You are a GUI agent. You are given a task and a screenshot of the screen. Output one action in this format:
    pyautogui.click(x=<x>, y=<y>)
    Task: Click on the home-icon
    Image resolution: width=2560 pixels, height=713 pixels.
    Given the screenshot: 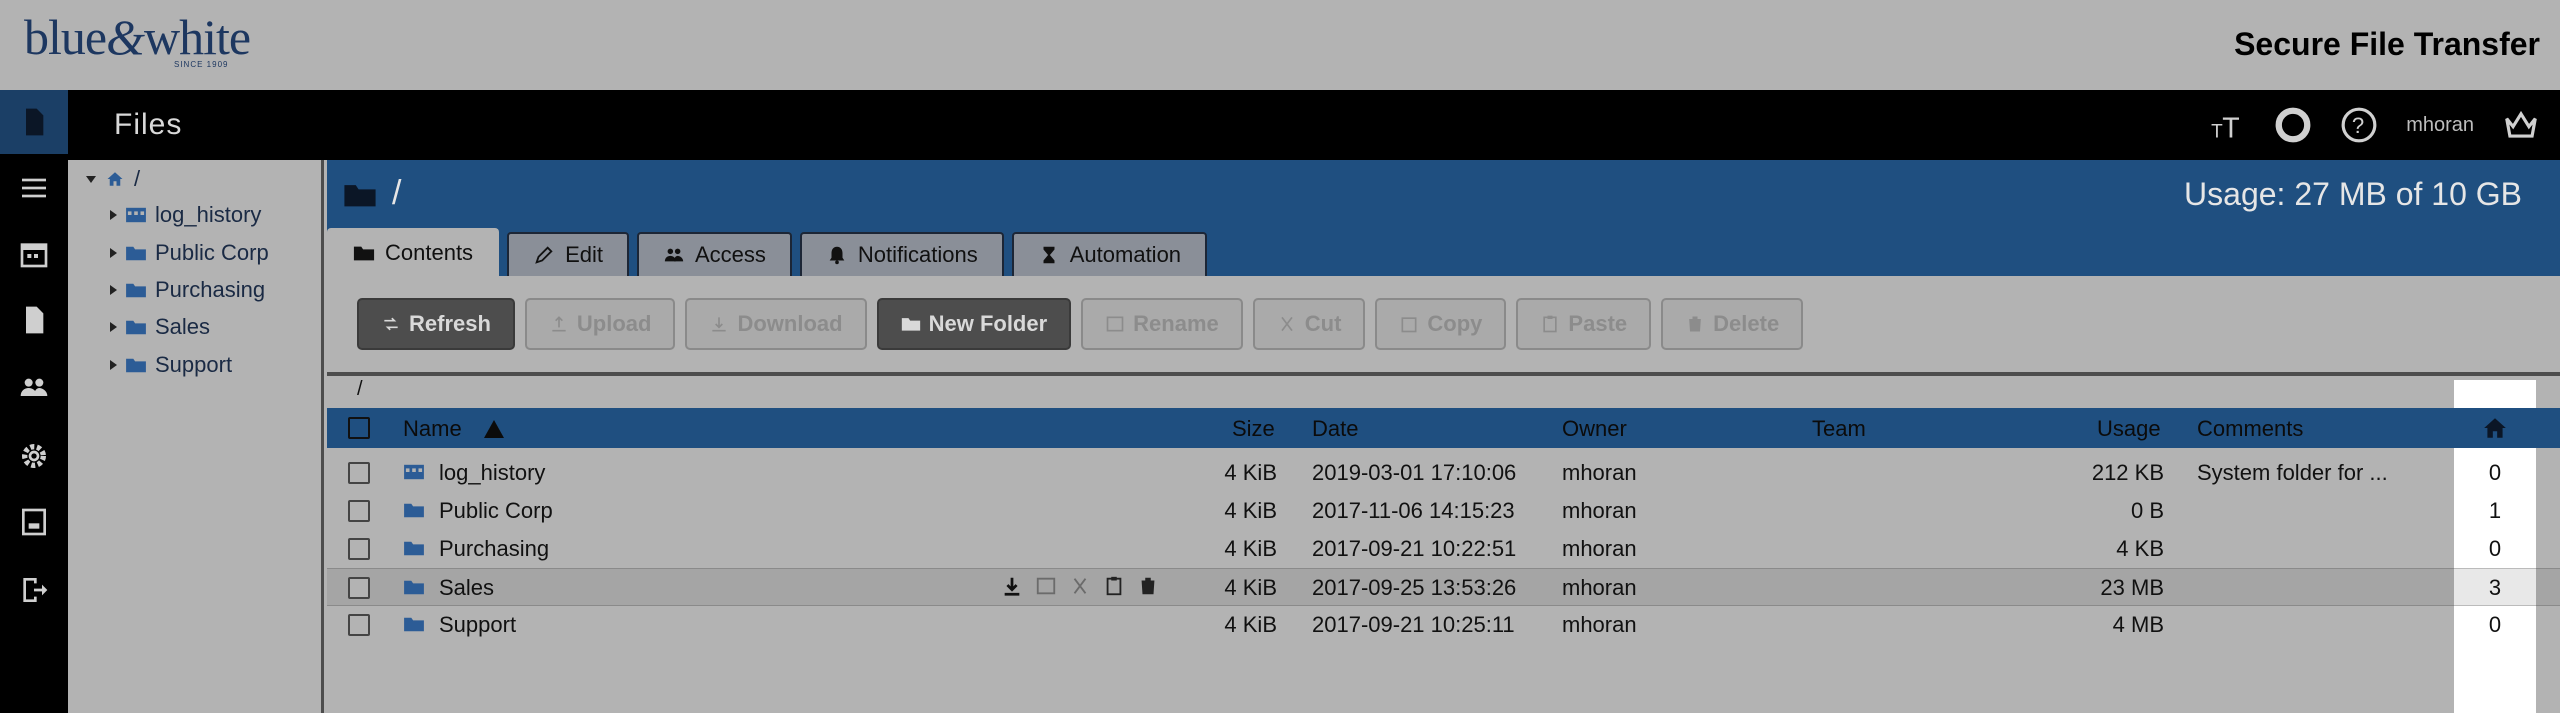 What is the action you would take?
    pyautogui.click(x=115, y=179)
    